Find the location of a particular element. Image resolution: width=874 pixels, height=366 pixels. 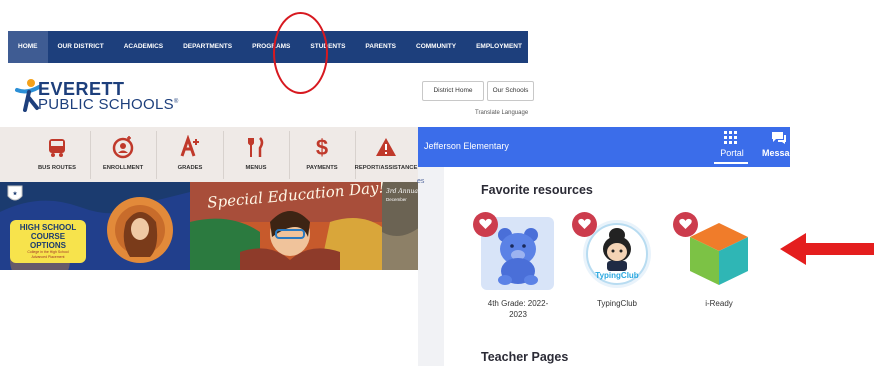

apps-grid-icon is located at coordinates (730, 137).